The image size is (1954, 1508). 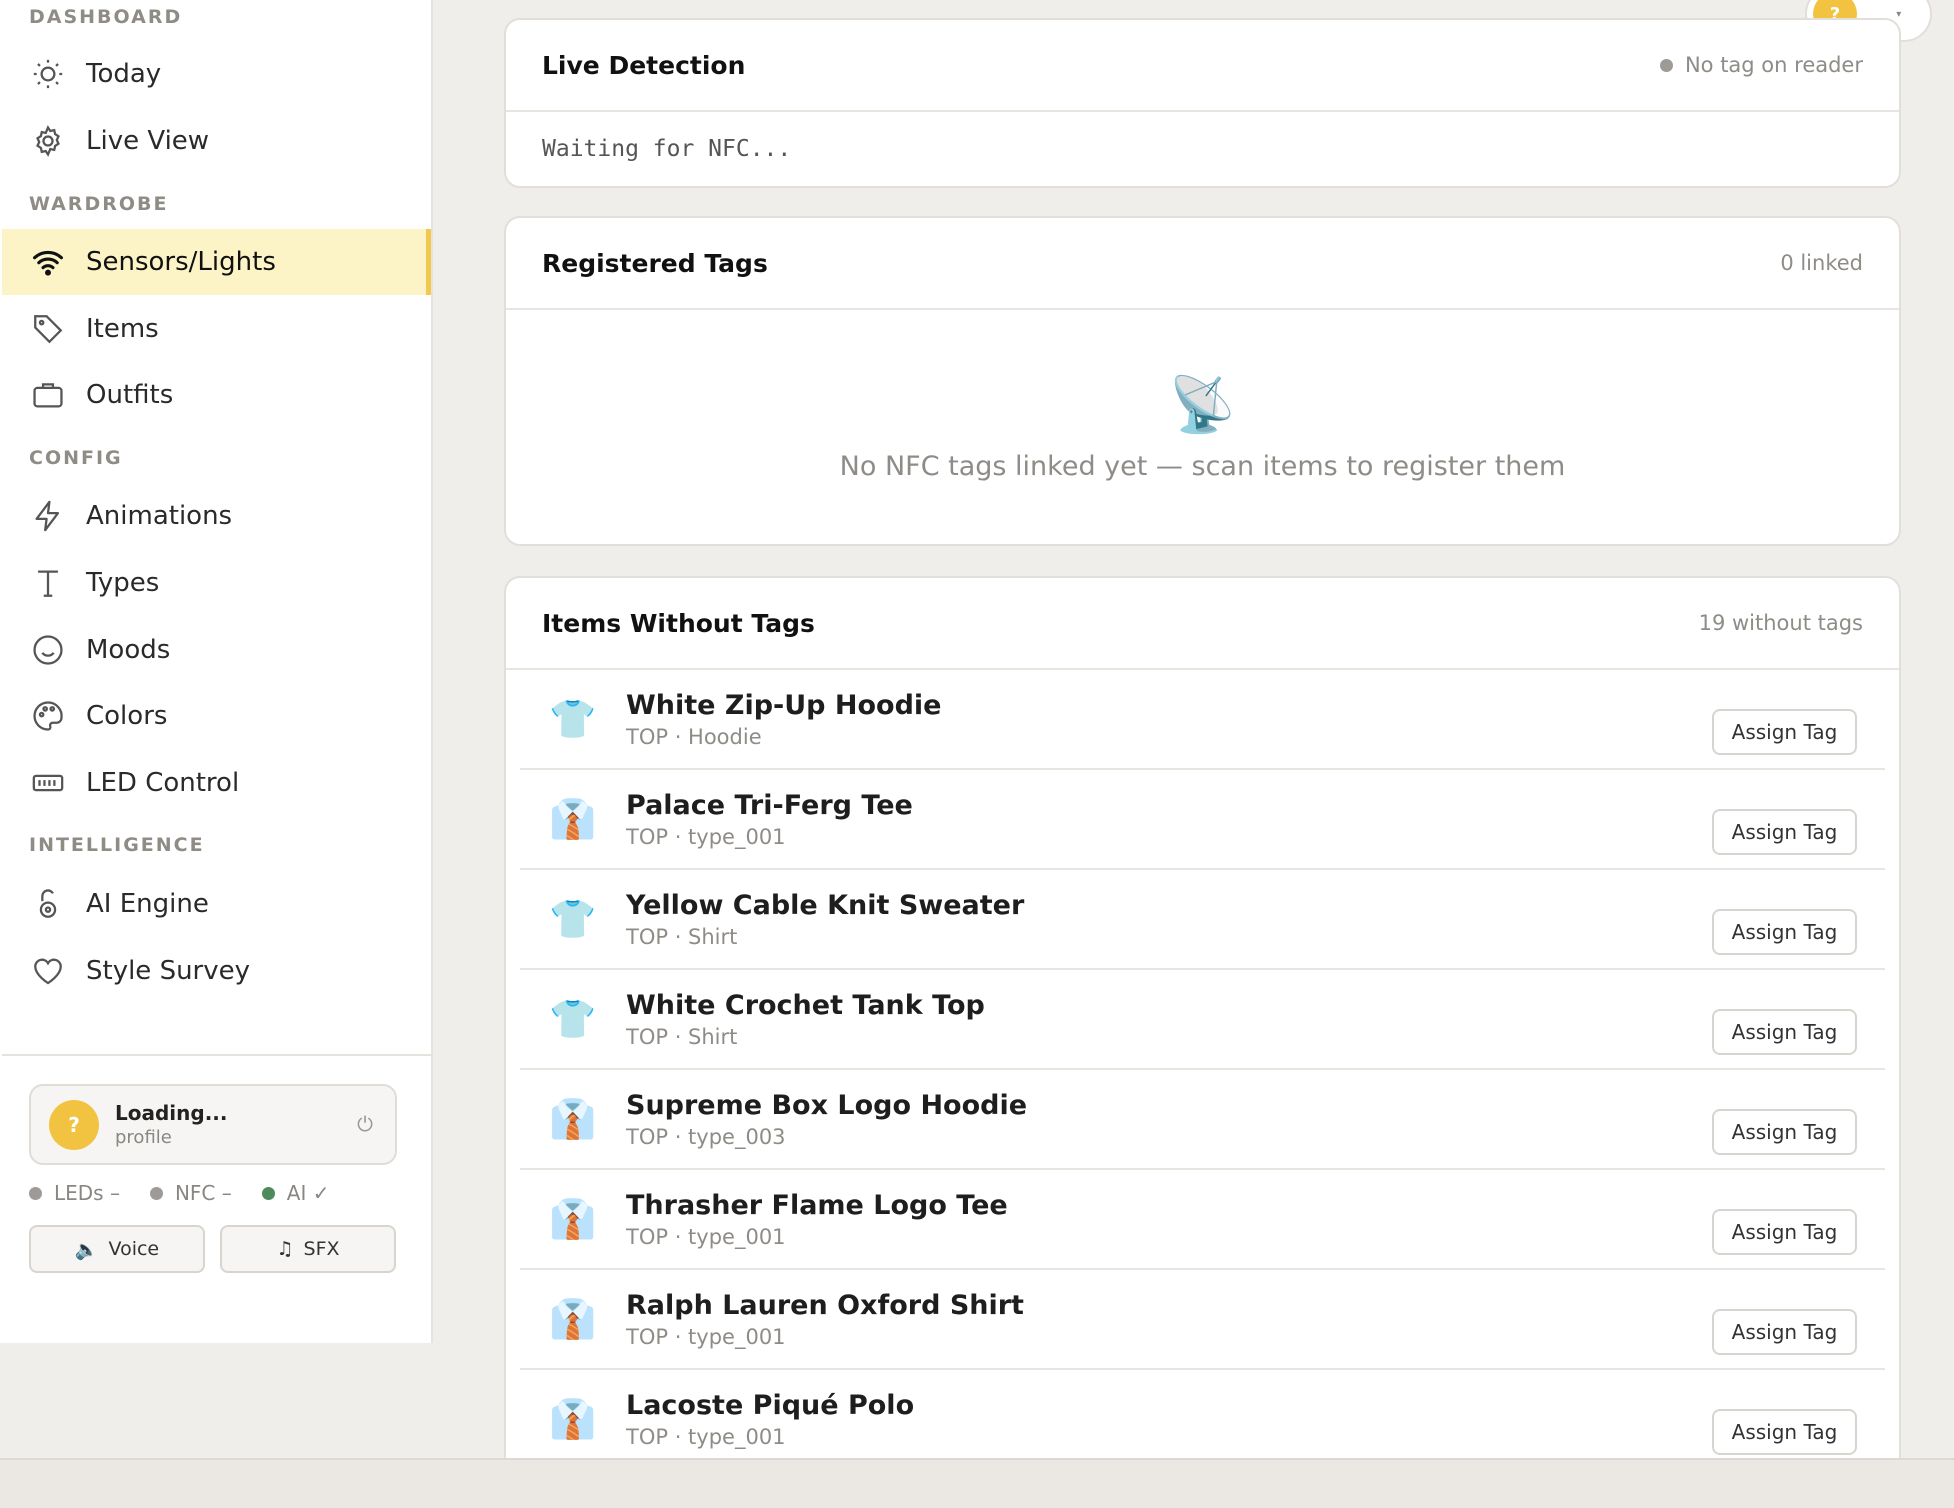 What do you see at coordinates (86, 1249) in the screenshot?
I see `speaker-icon: 🔈` at bounding box center [86, 1249].